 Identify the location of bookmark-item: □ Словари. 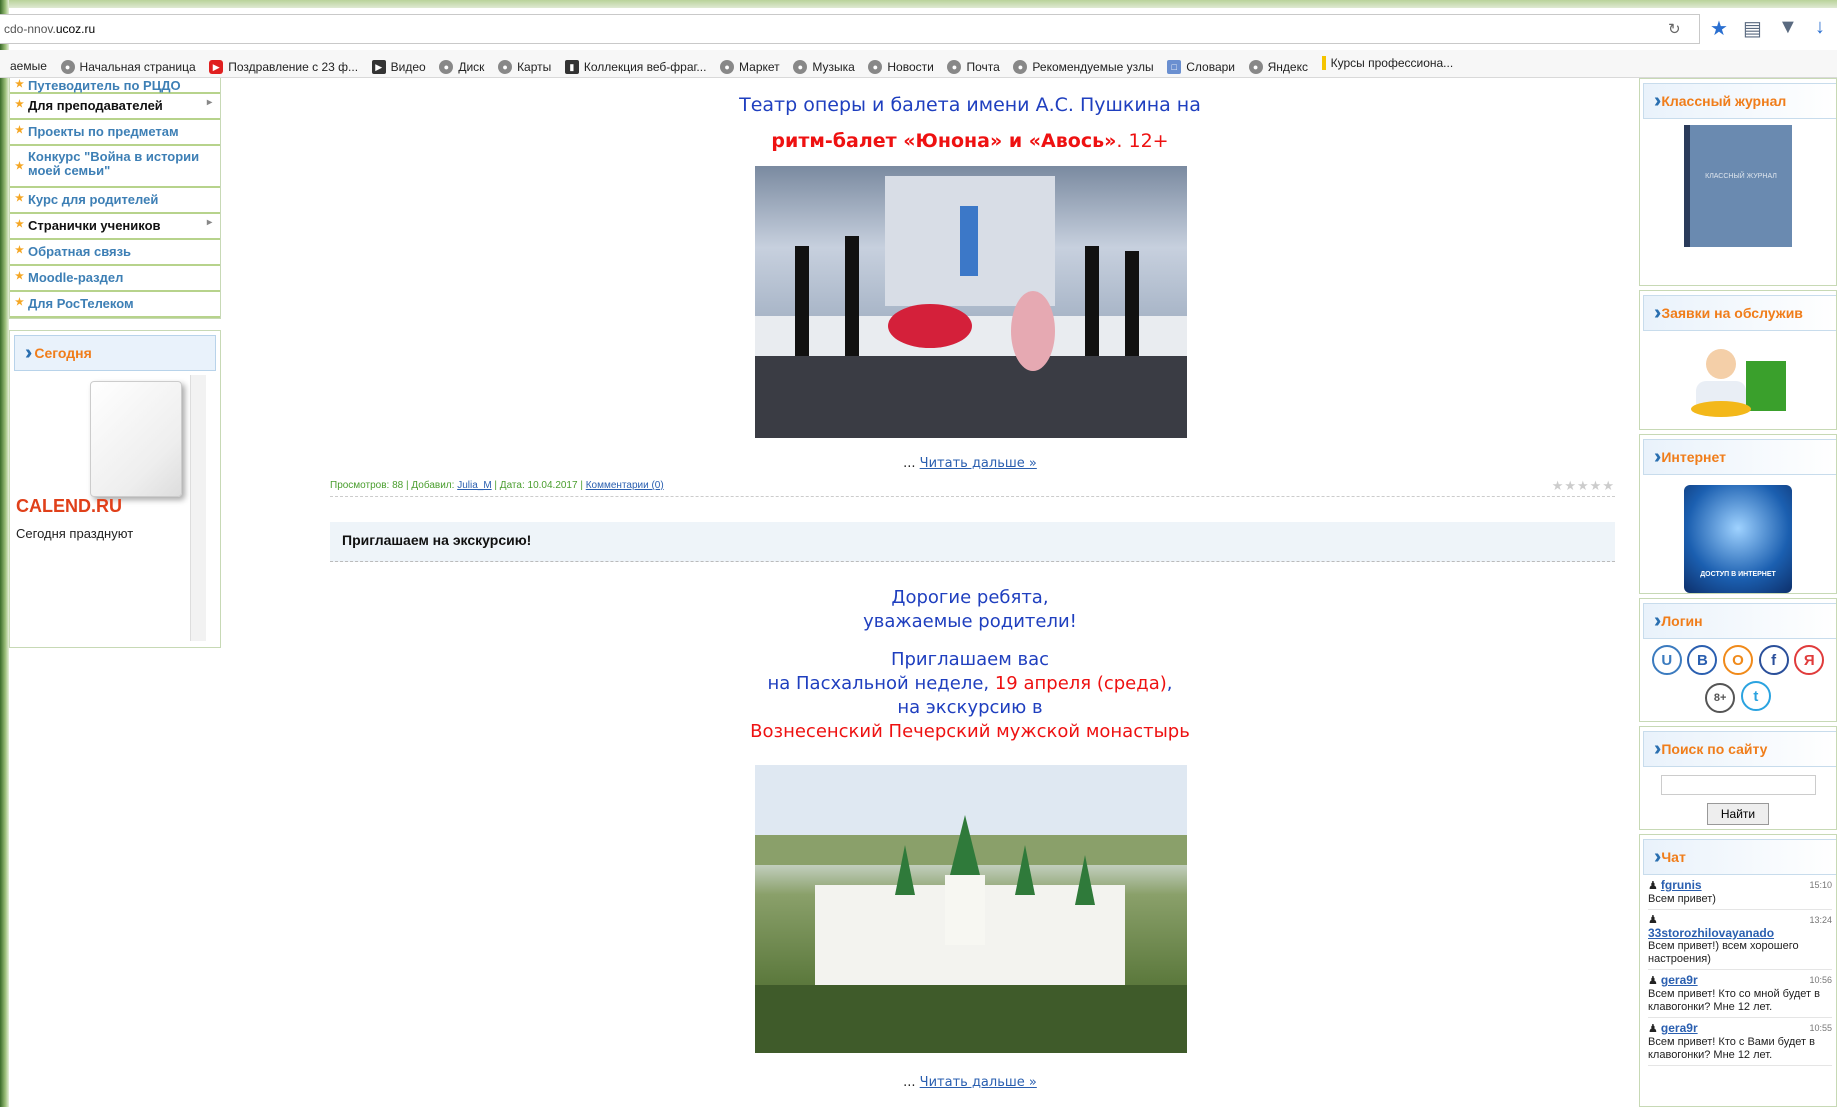
(1201, 67).